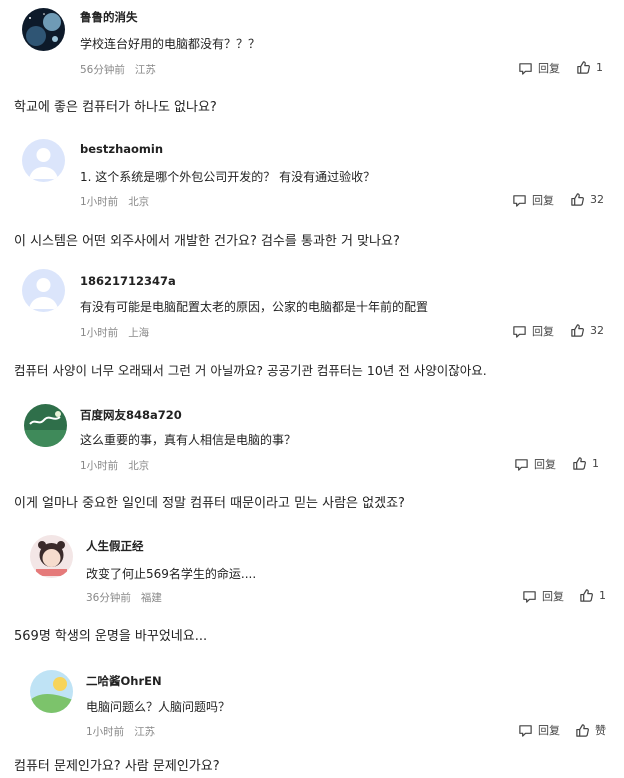 The height and width of the screenshot is (778, 624). Describe the element at coordinates (139, 333) in the screenshot. I see `location: 上海` at that location.